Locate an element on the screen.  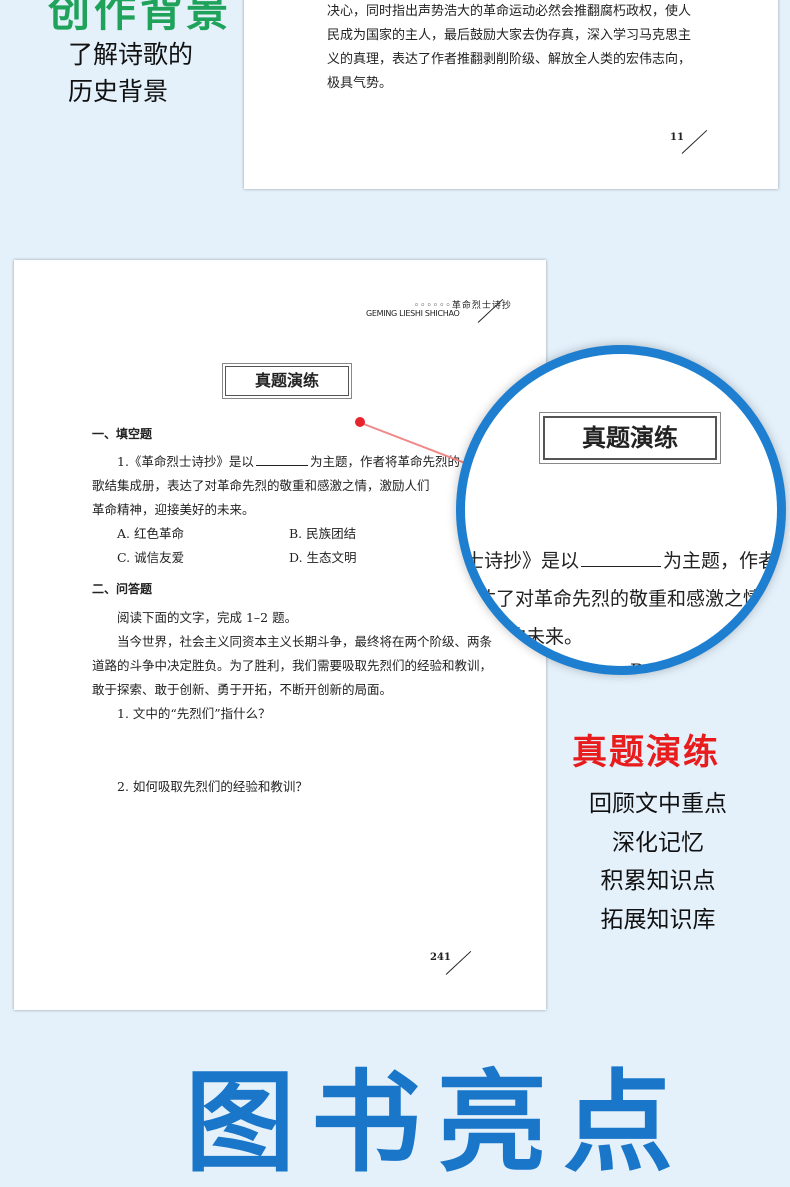
feature-list: 回顾文中重点 深化记忆 积累知识点 拓展知识库 is located at coordinates (658, 862).